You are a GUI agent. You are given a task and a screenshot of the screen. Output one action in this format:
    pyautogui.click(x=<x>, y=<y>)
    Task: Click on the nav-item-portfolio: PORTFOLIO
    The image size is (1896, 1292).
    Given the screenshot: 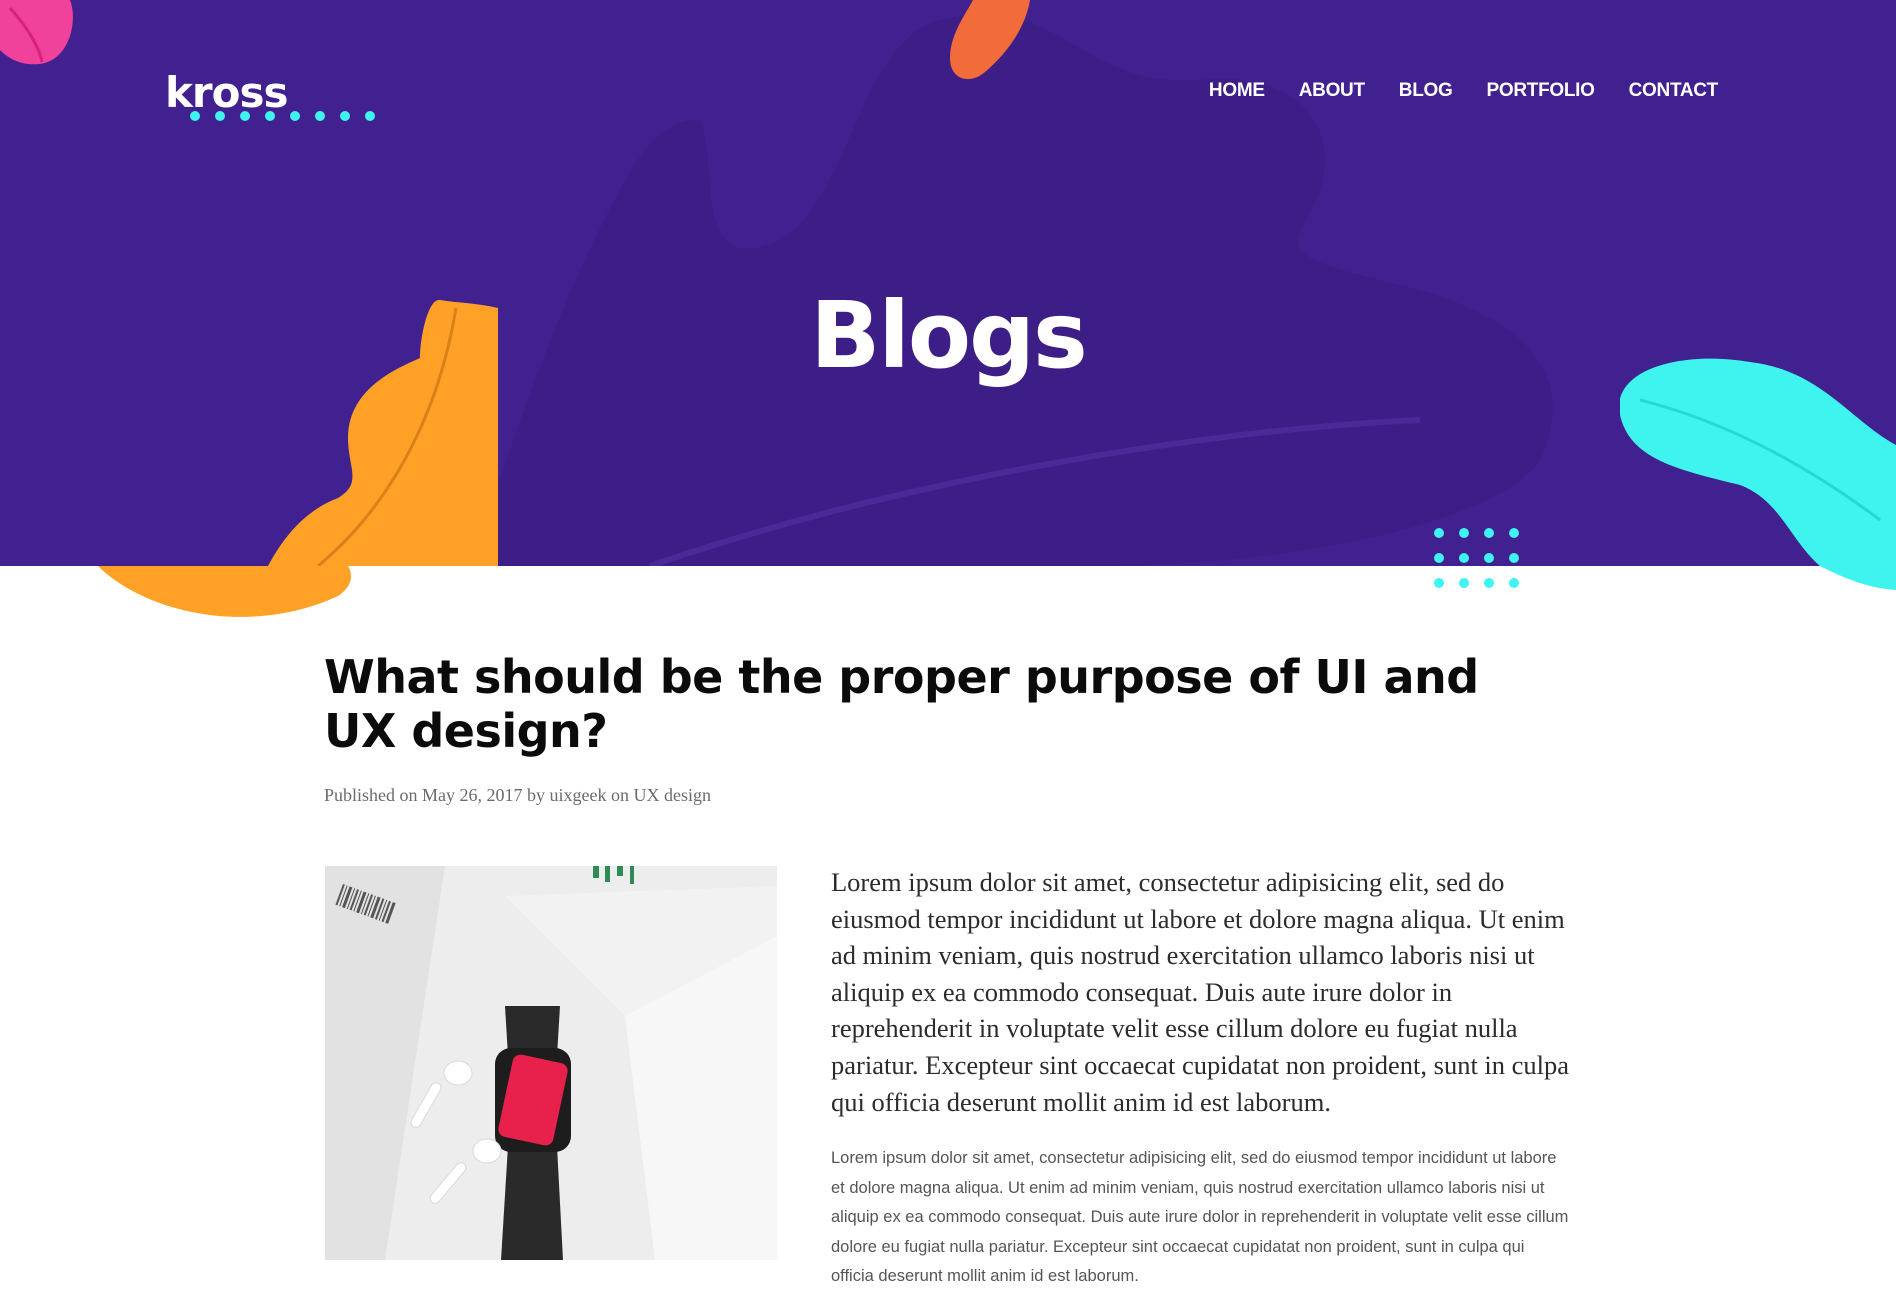 What is the action you would take?
    pyautogui.click(x=1540, y=91)
    